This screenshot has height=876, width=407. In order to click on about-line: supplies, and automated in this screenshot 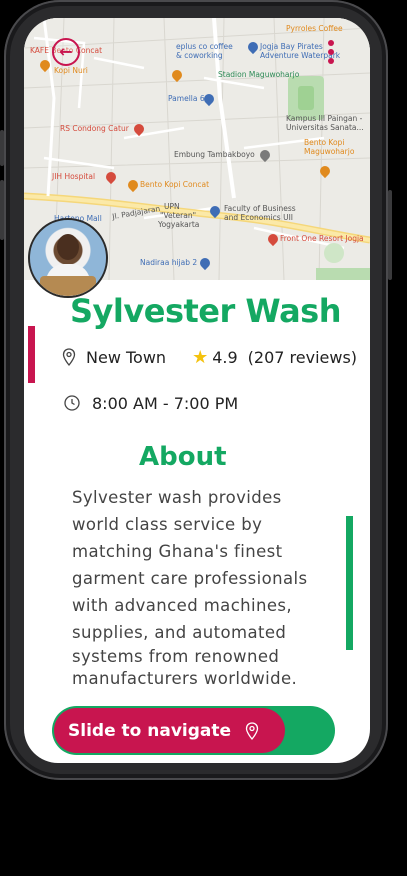, I will do `click(179, 632)`.